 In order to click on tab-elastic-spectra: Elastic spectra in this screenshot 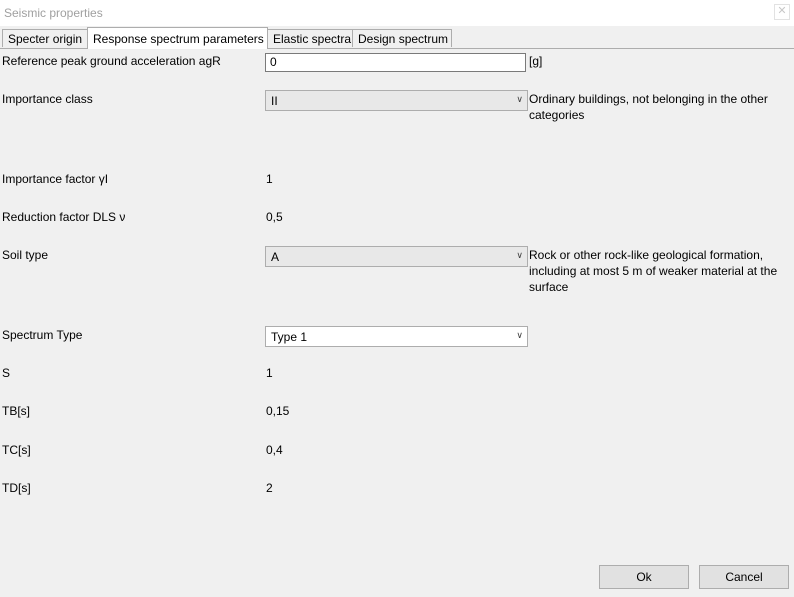, I will do `click(310, 38)`.